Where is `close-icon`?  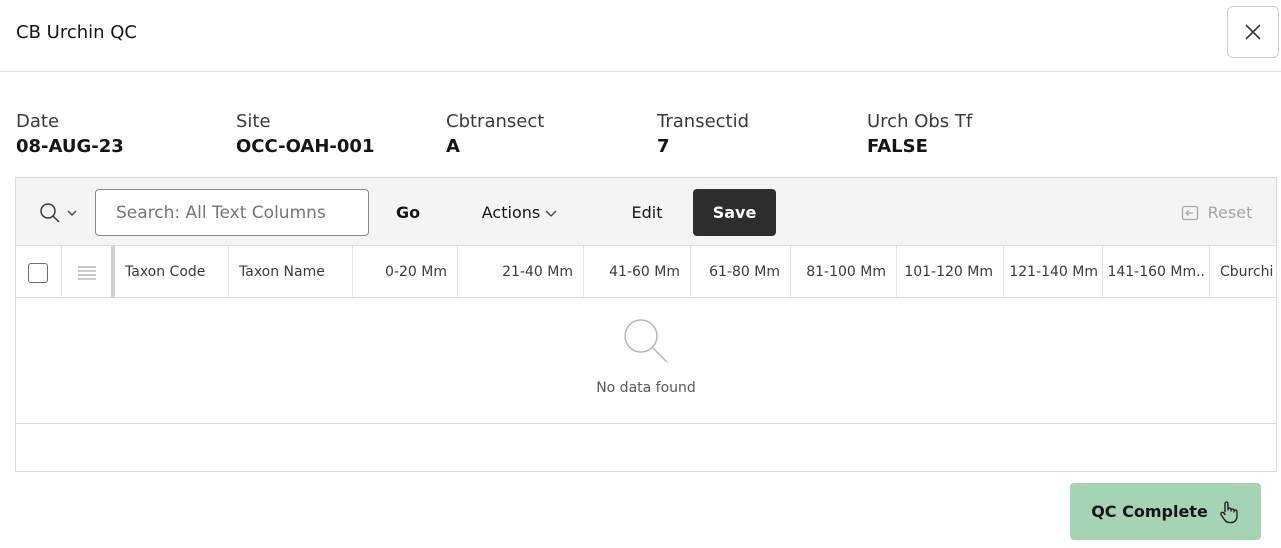 close-icon is located at coordinates (1253, 32).